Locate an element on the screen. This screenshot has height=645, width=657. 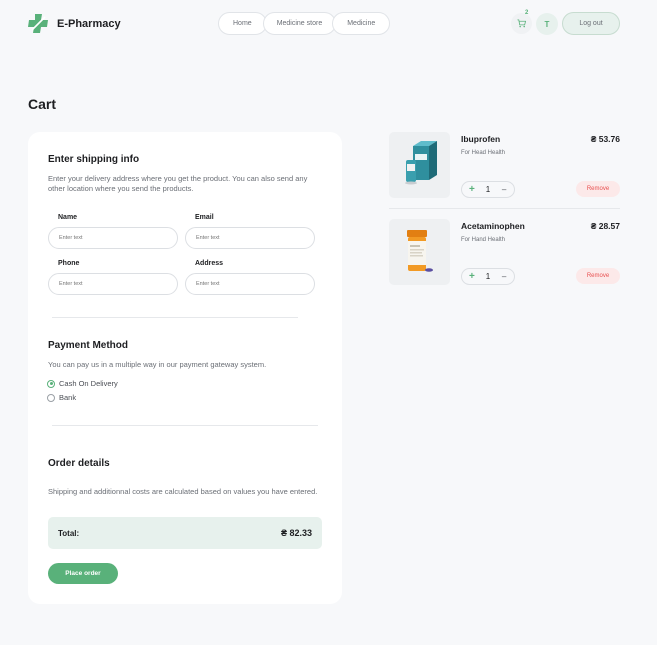
order-total: Total: ₴ 82.33 is located at coordinates (185, 533).